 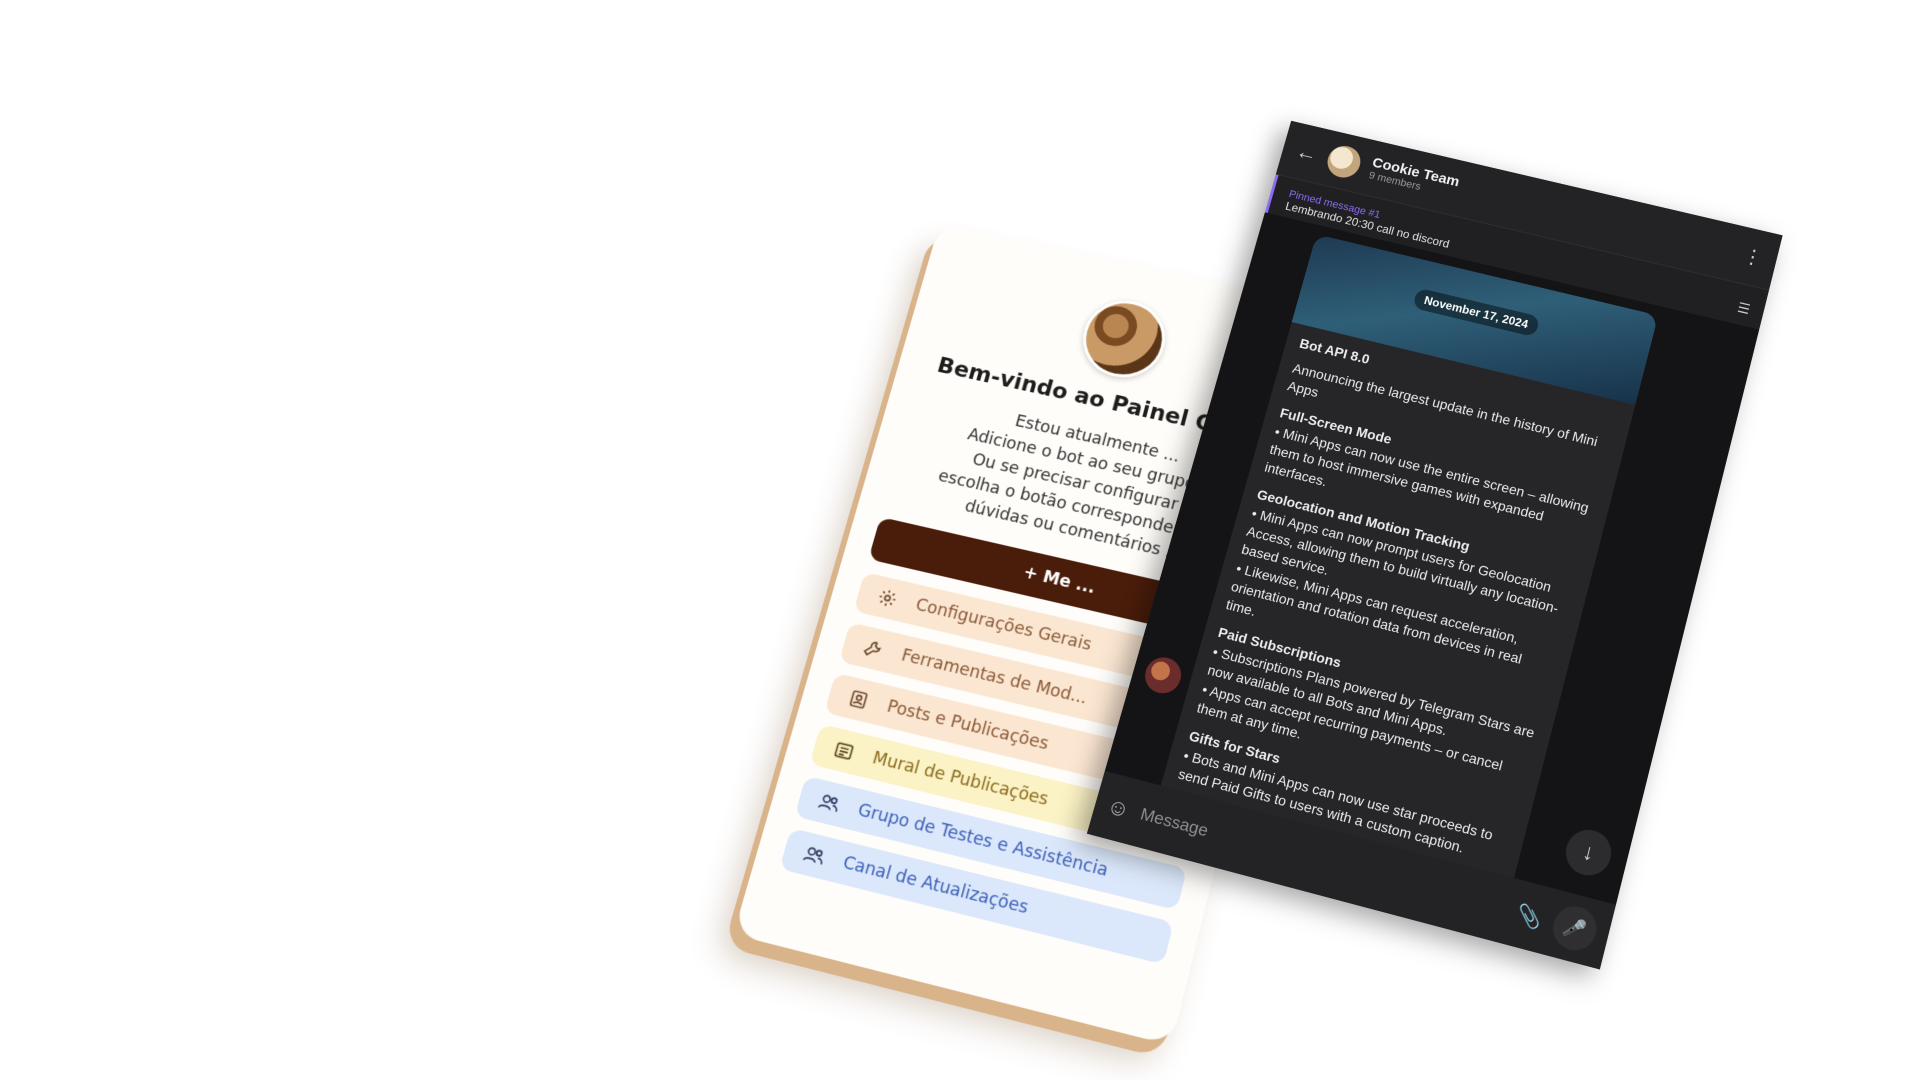 What do you see at coordinates (872, 649) in the screenshot?
I see `wrench-icon` at bounding box center [872, 649].